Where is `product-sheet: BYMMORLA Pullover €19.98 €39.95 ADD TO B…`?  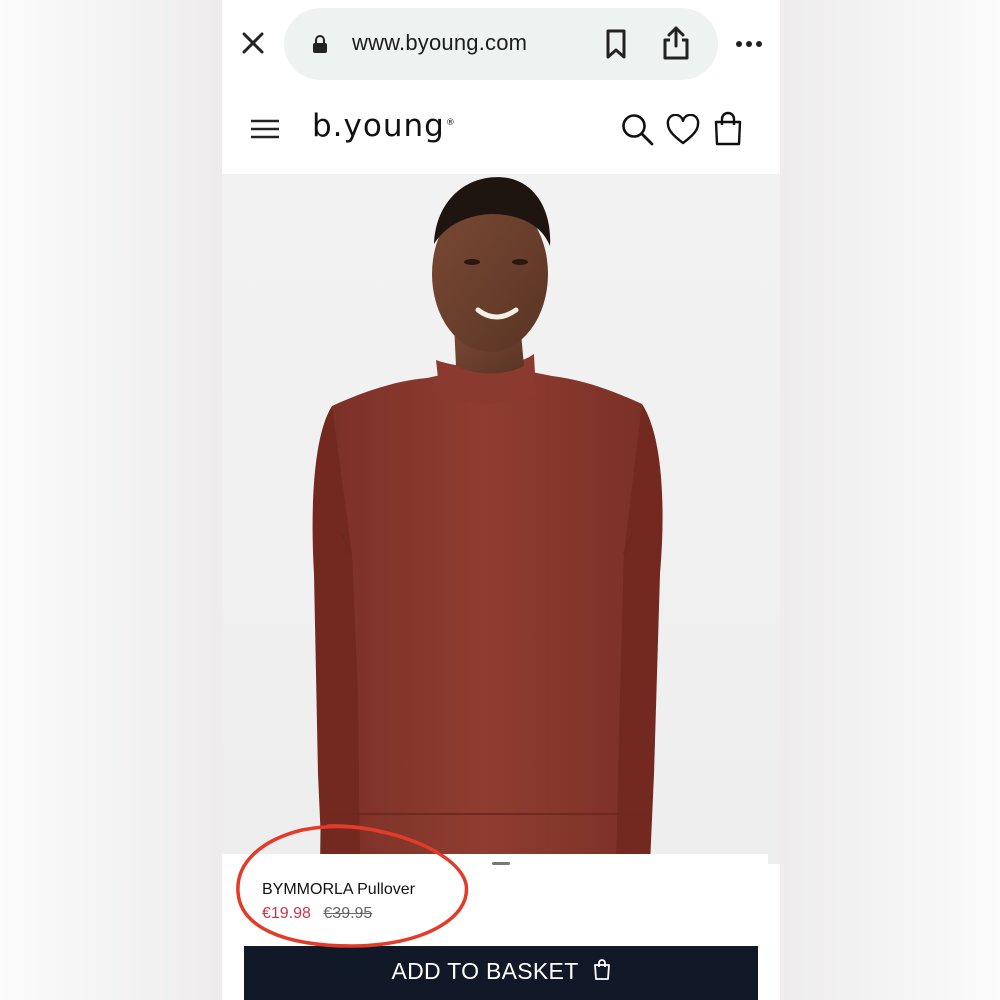 product-sheet: BYMMORLA Pullover €19.98 €39.95 ADD TO B… is located at coordinates (495, 927).